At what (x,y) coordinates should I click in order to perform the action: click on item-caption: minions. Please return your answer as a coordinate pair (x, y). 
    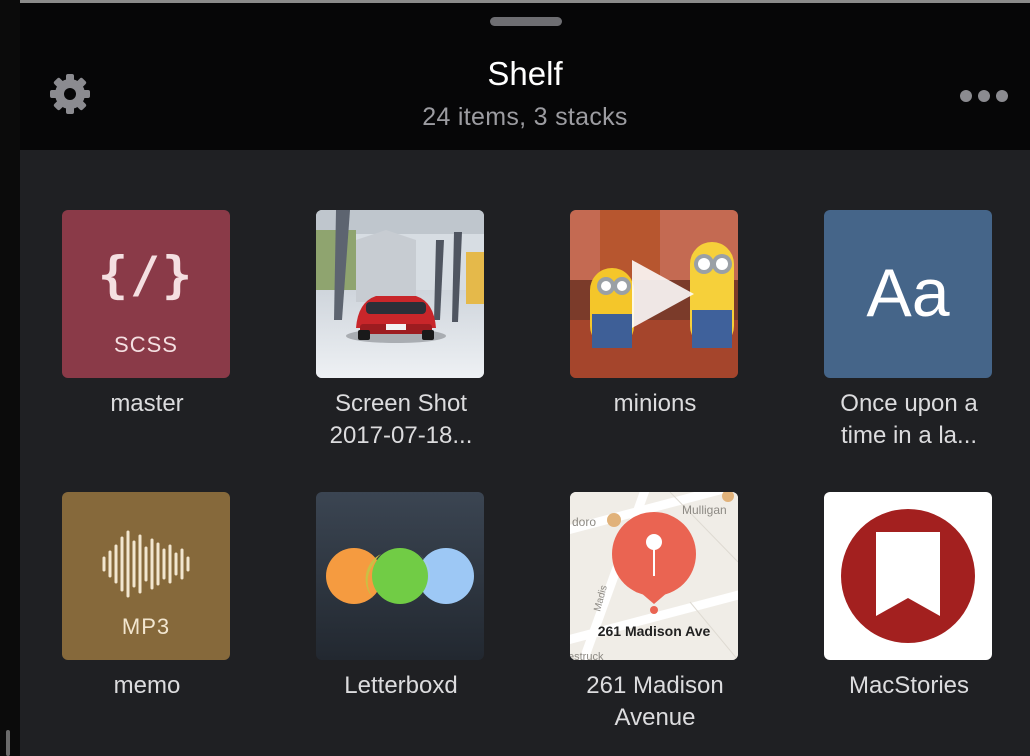
    Looking at the image, I should click on (655, 404).